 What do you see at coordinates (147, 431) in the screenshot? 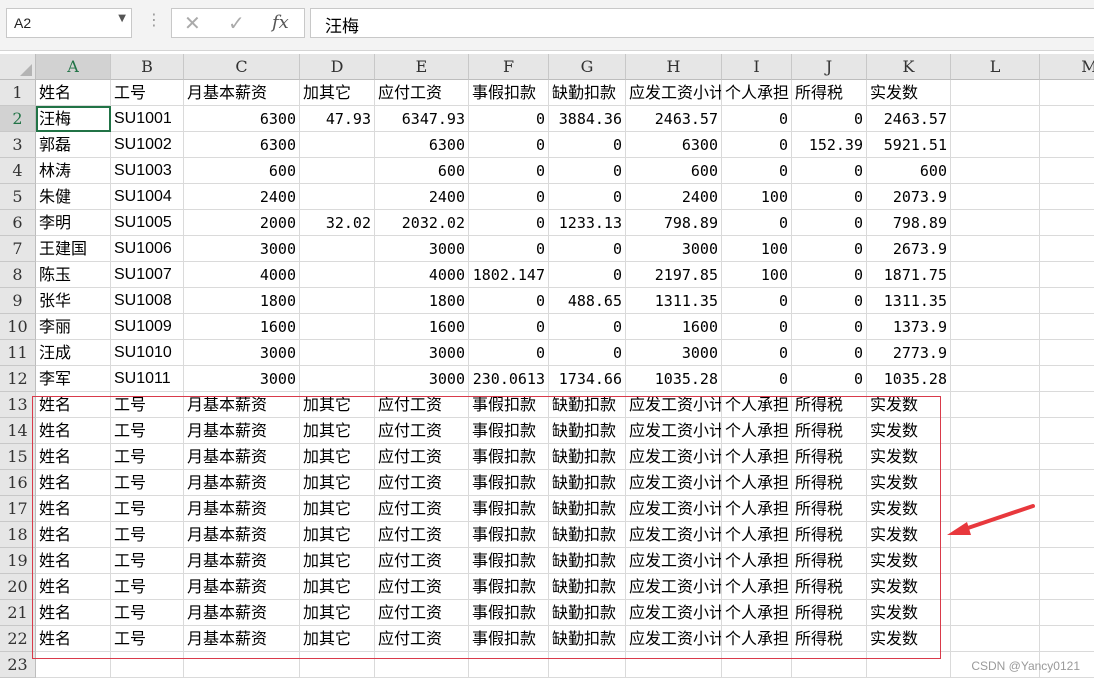
I see `cell-b14: 工号` at bounding box center [147, 431].